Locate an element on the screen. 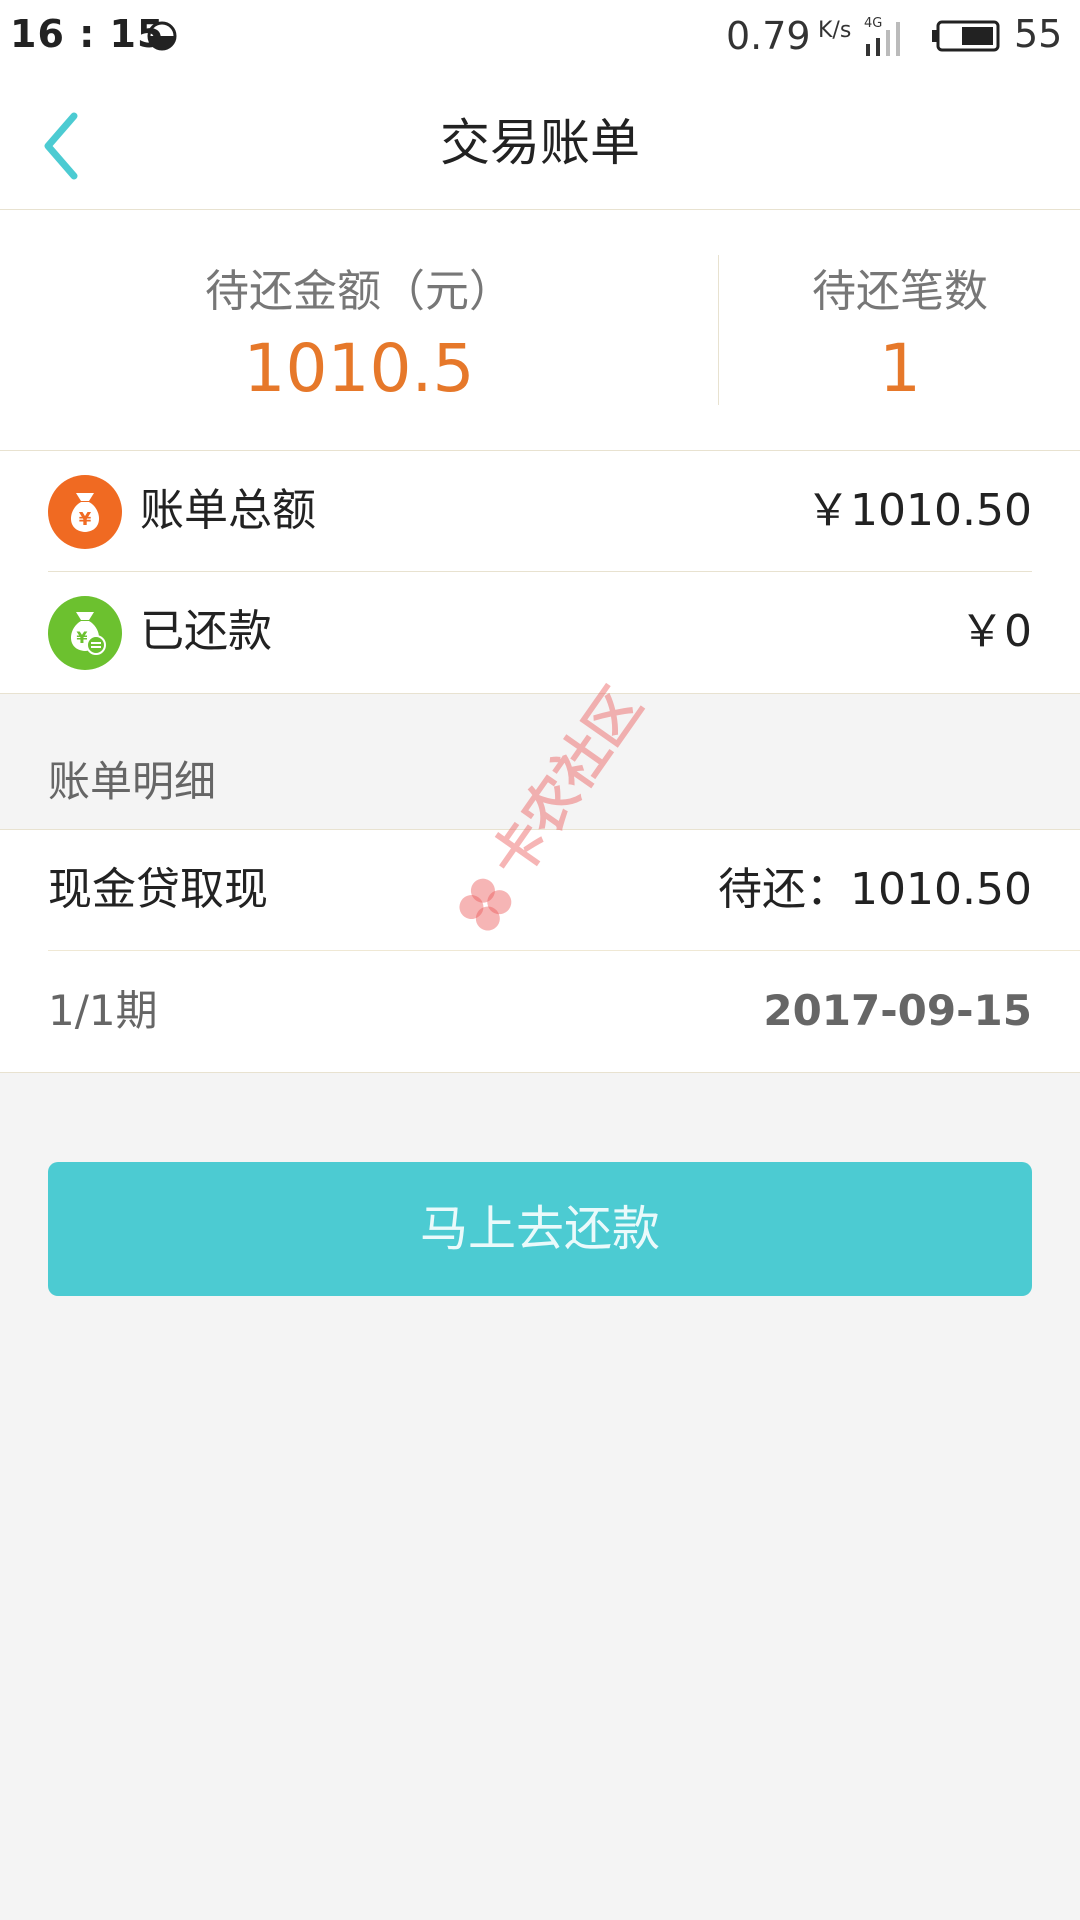 This screenshot has width=1080, height=1920. bill-total-label: 账单总额 is located at coordinates (228, 510).